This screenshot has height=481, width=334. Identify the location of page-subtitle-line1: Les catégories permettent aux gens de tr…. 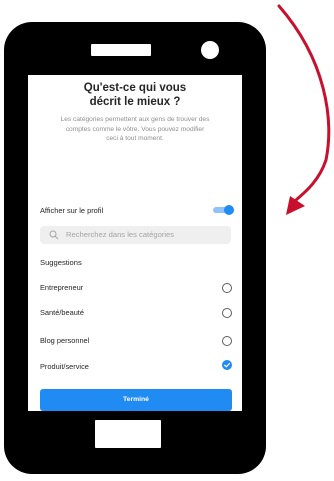
(135, 119).